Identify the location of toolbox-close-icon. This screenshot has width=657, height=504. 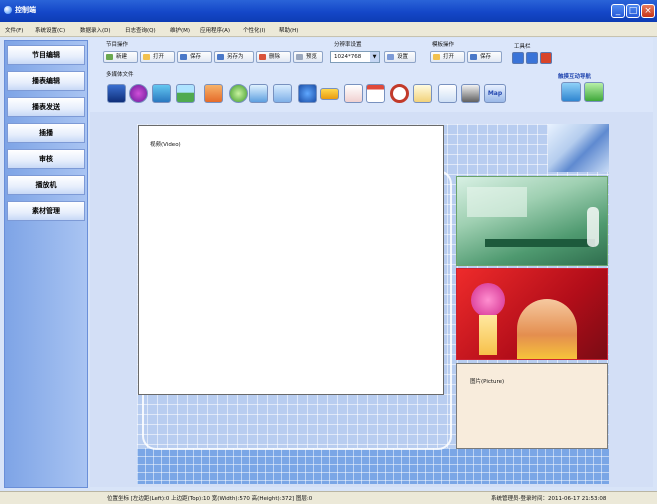
(546, 58).